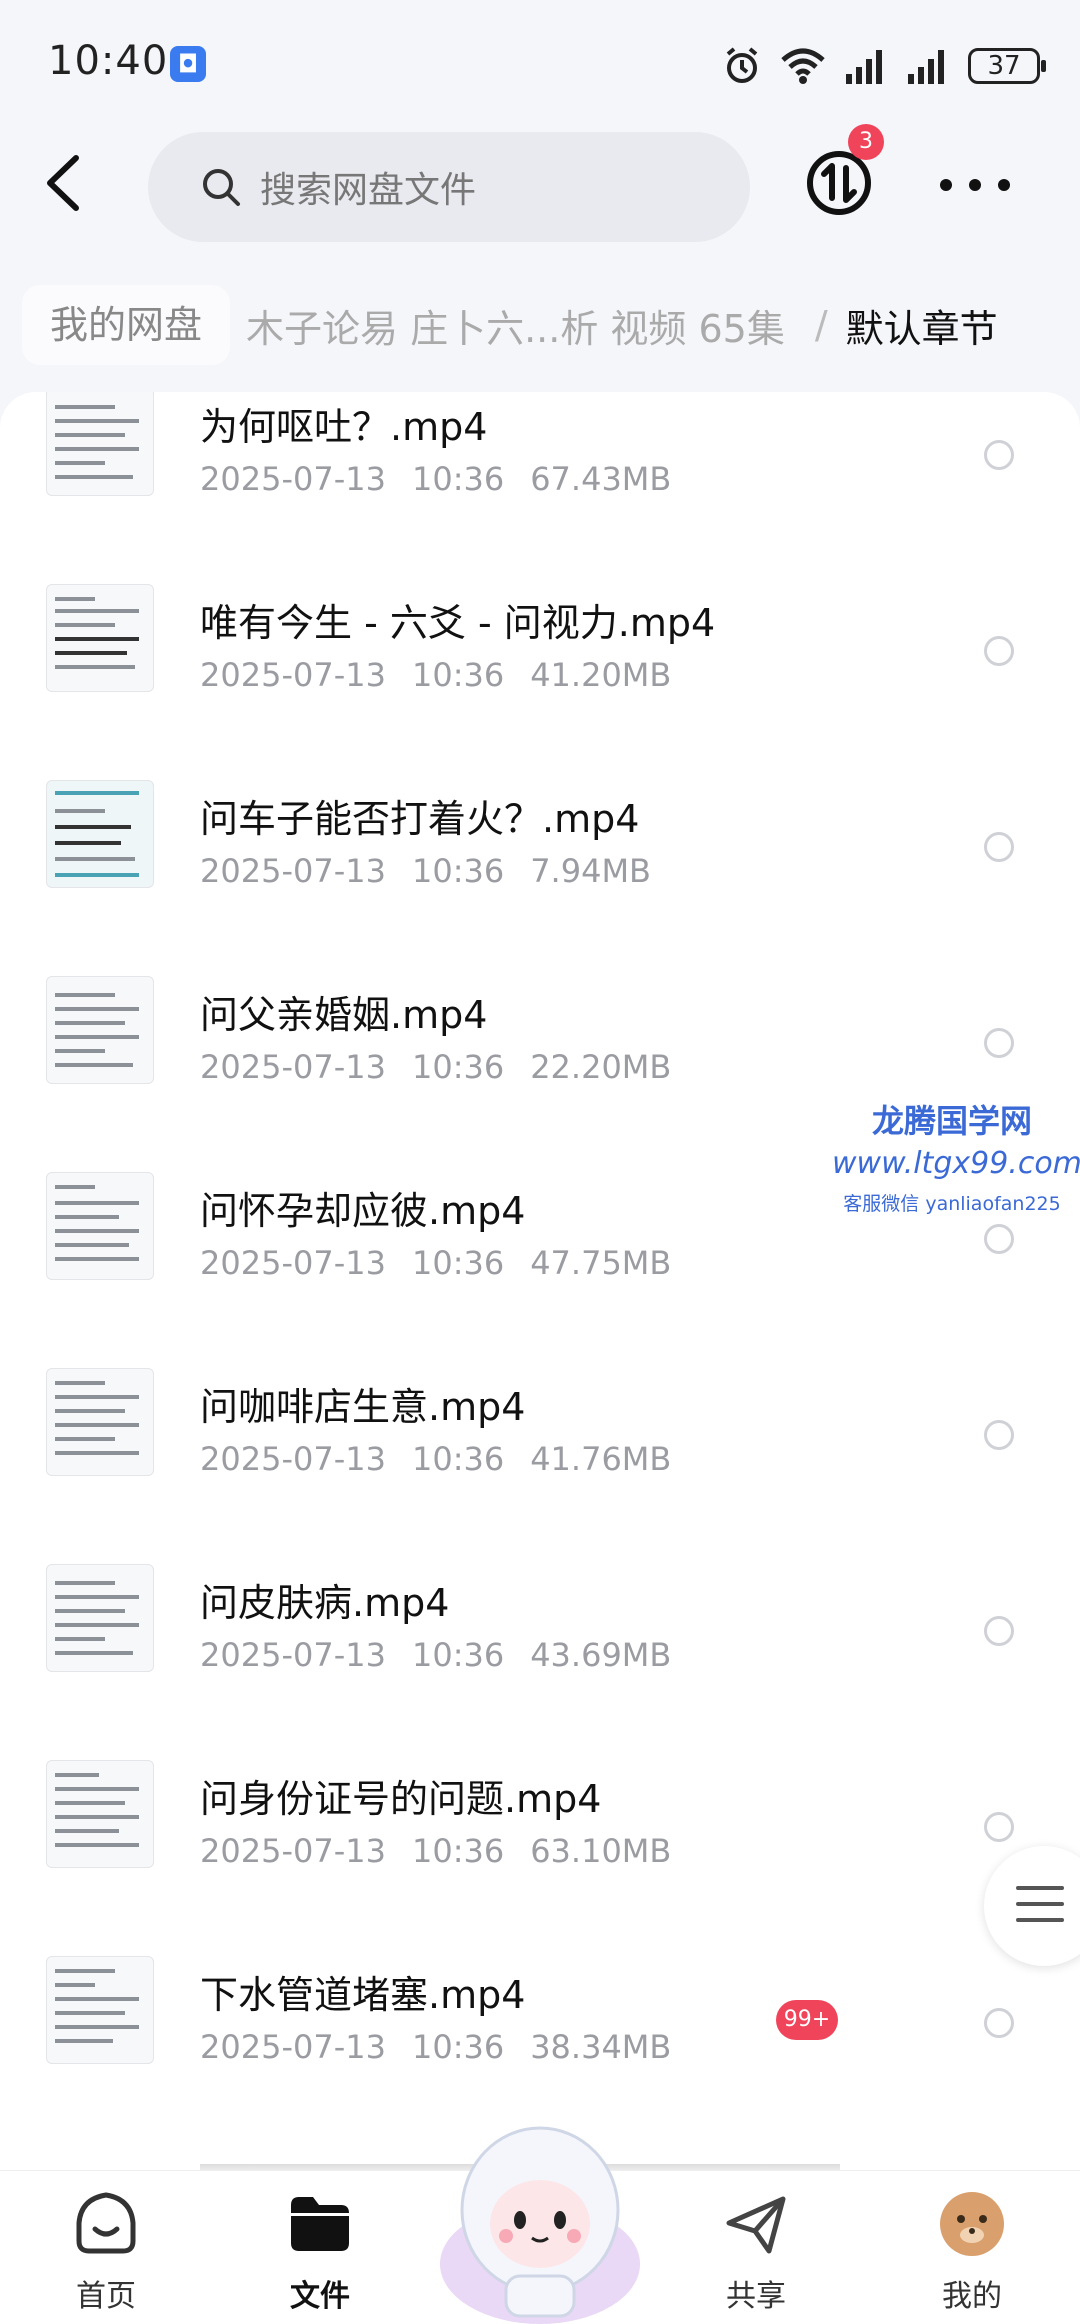  Describe the element at coordinates (108, 61) in the screenshot. I see `status-time: 10:40` at that location.